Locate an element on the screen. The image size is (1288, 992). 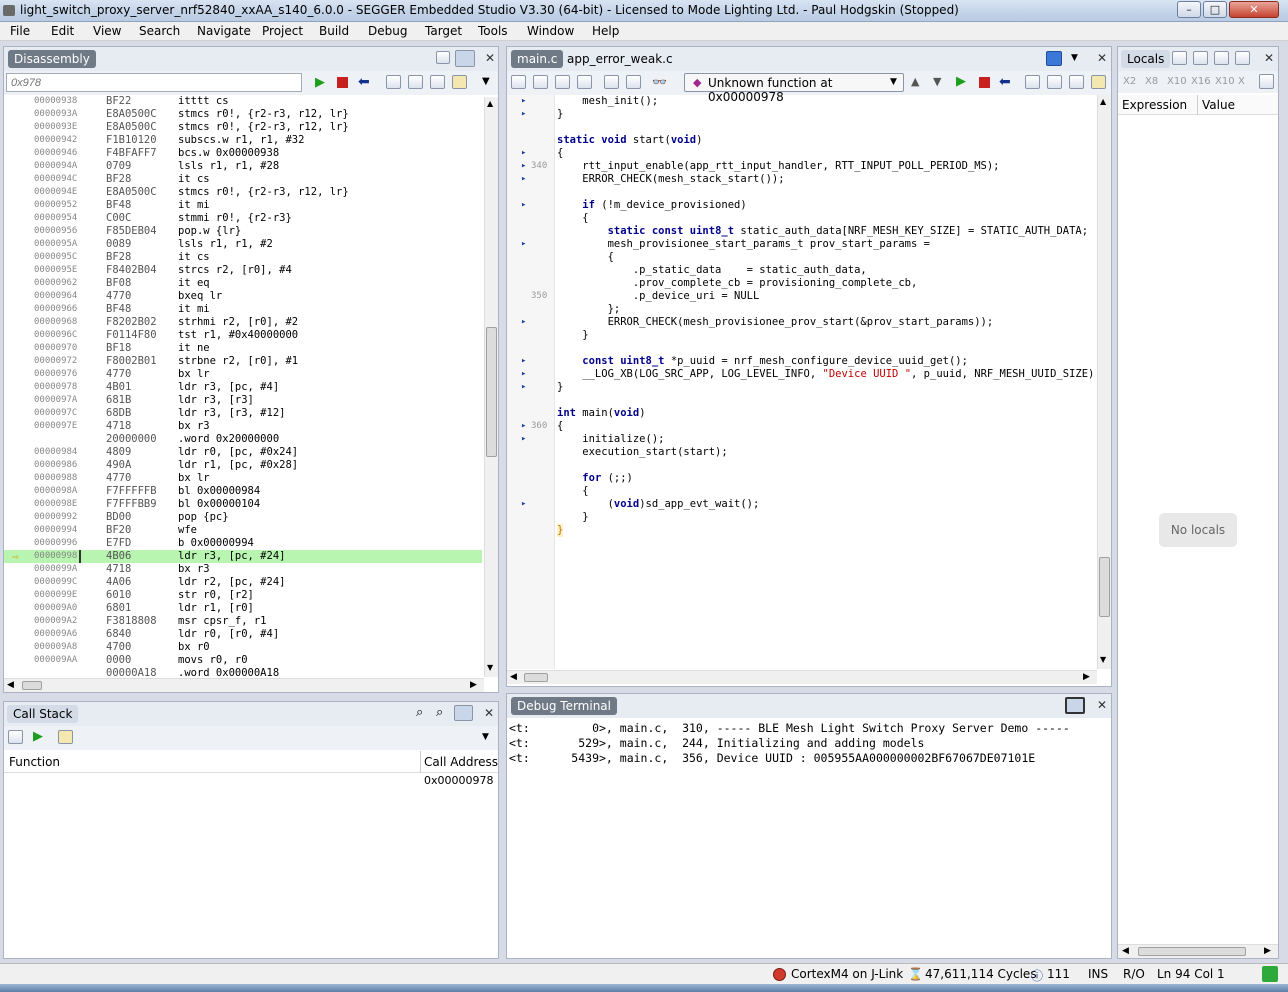
menu-help: Help is located at coordinates (605, 31).